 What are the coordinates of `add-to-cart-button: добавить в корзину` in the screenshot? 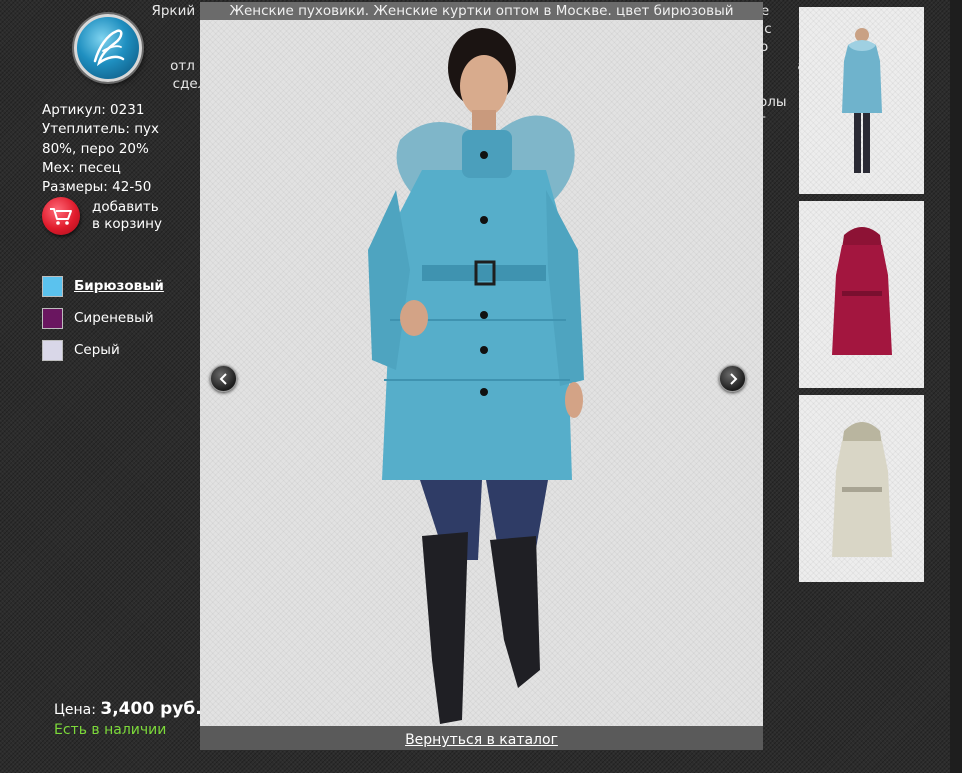 It's located at (112, 216).